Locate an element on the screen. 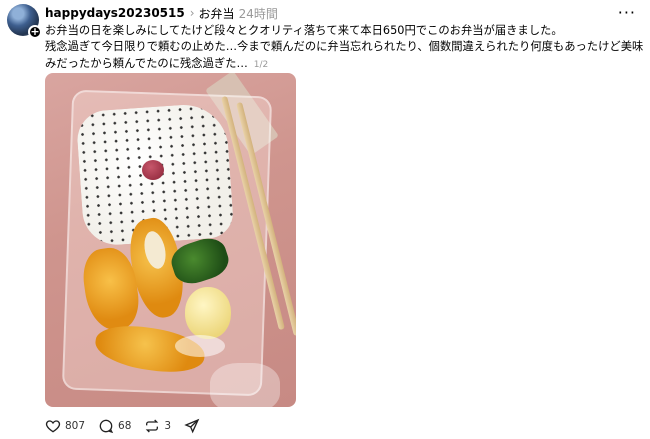 This screenshot has width=650, height=439. sauce-container is located at coordinates (200, 346).